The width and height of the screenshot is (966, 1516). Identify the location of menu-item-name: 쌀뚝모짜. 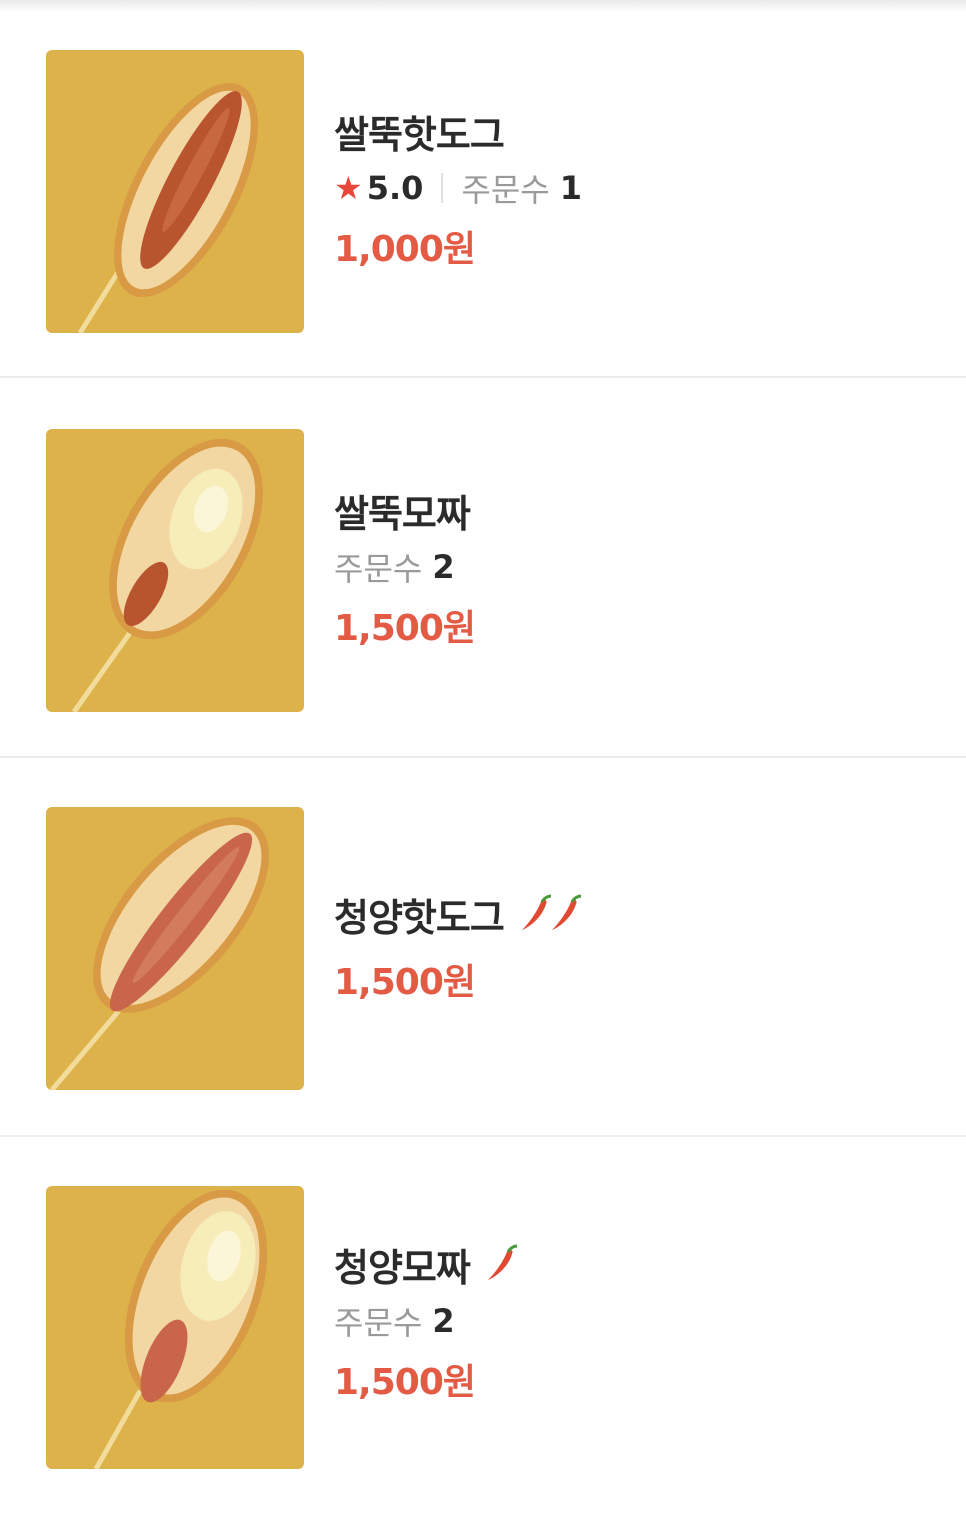
(402, 513).